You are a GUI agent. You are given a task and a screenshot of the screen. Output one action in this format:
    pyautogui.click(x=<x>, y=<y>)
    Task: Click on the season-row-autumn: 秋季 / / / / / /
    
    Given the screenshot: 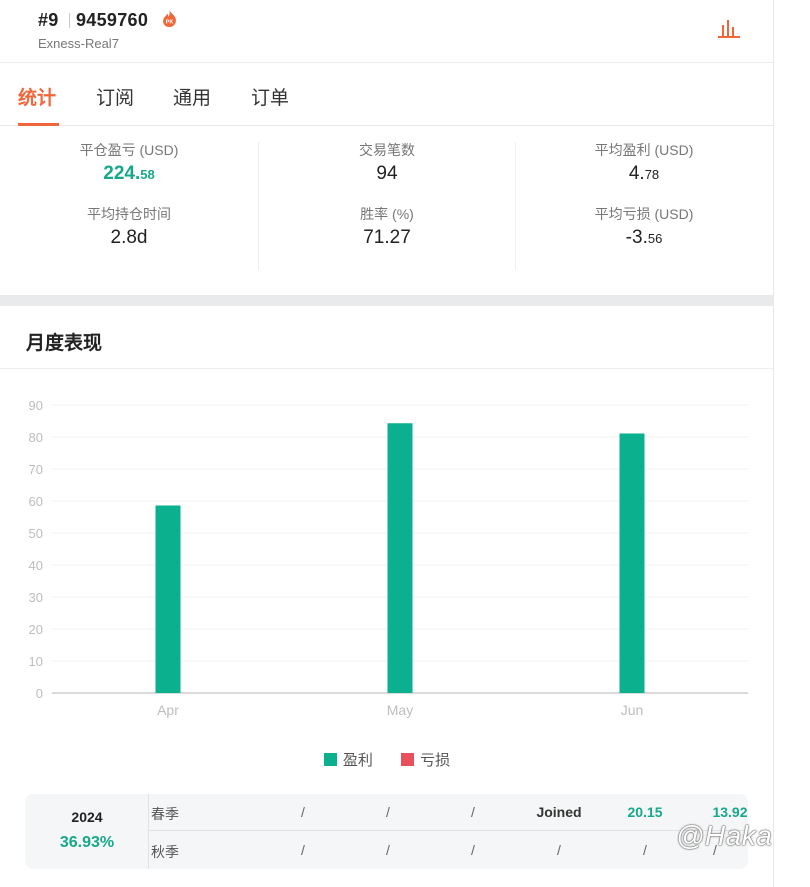 What is the action you would take?
    pyautogui.click(x=448, y=850)
    